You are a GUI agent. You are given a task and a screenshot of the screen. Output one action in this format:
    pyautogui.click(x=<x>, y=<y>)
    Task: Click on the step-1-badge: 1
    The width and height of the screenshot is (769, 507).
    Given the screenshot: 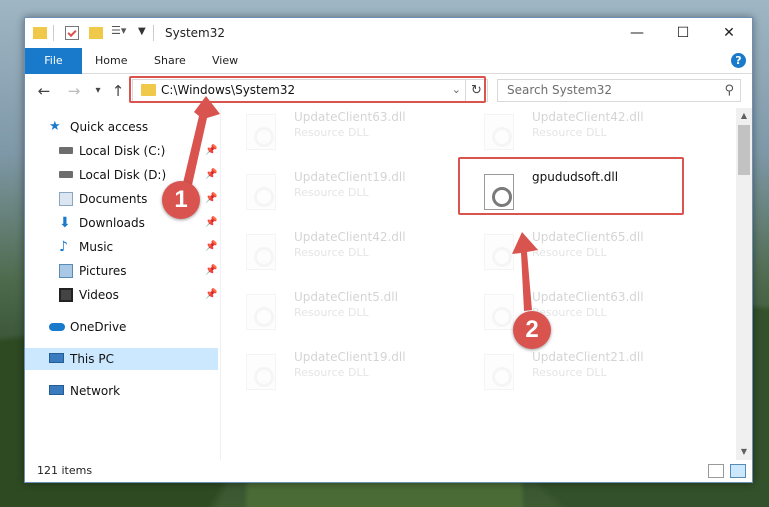 What is the action you would take?
    pyautogui.click(x=181, y=200)
    